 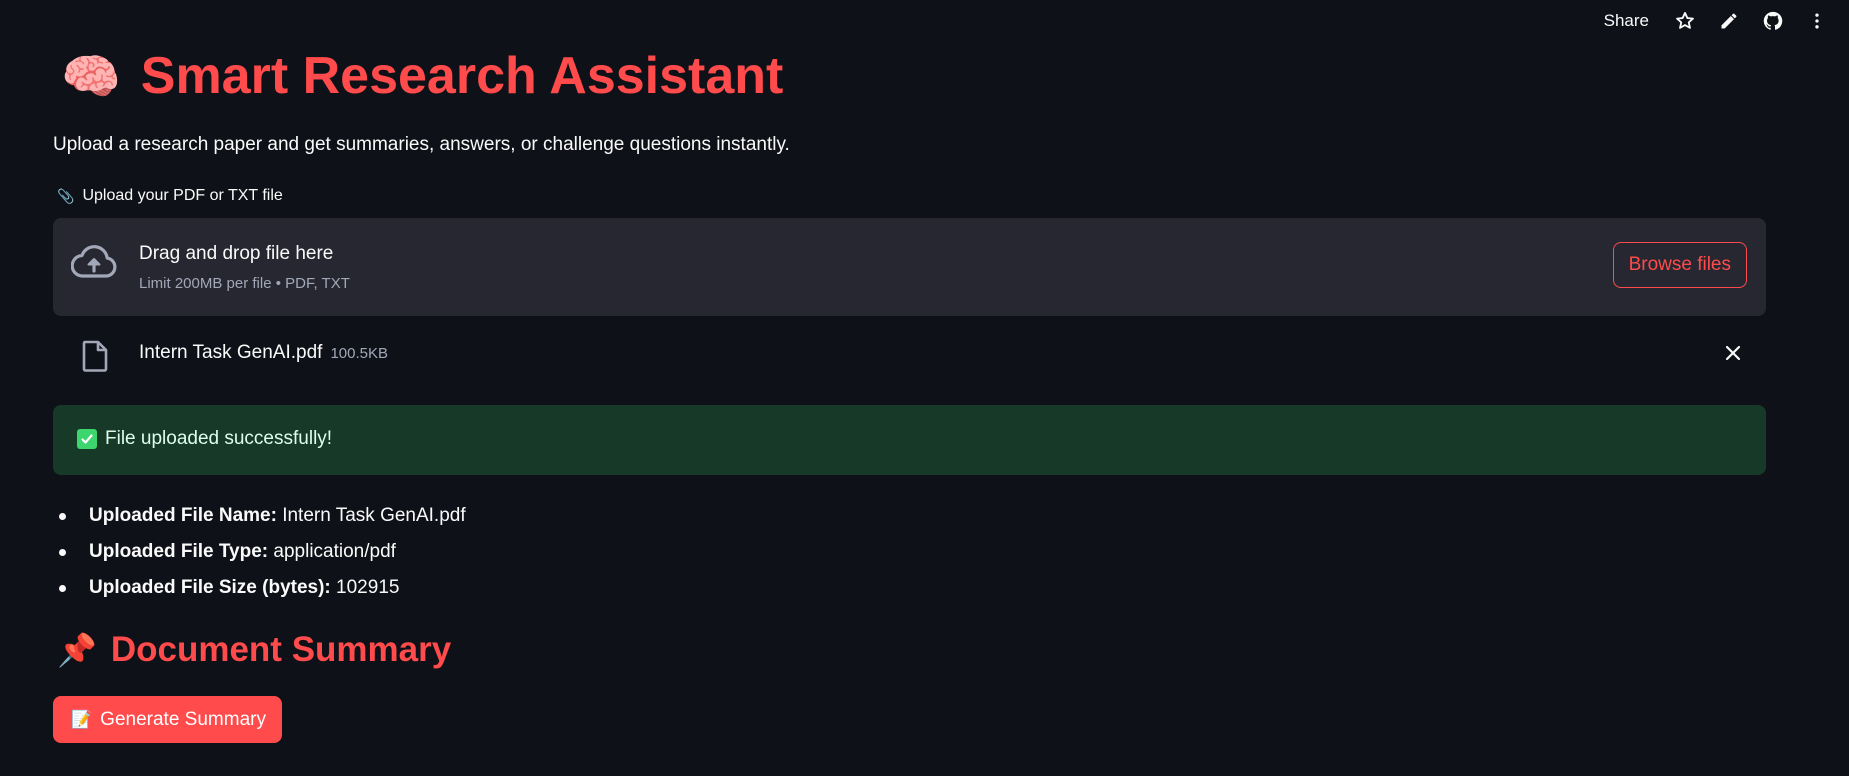 I want to click on toolbar: Share, so click(x=1719, y=21).